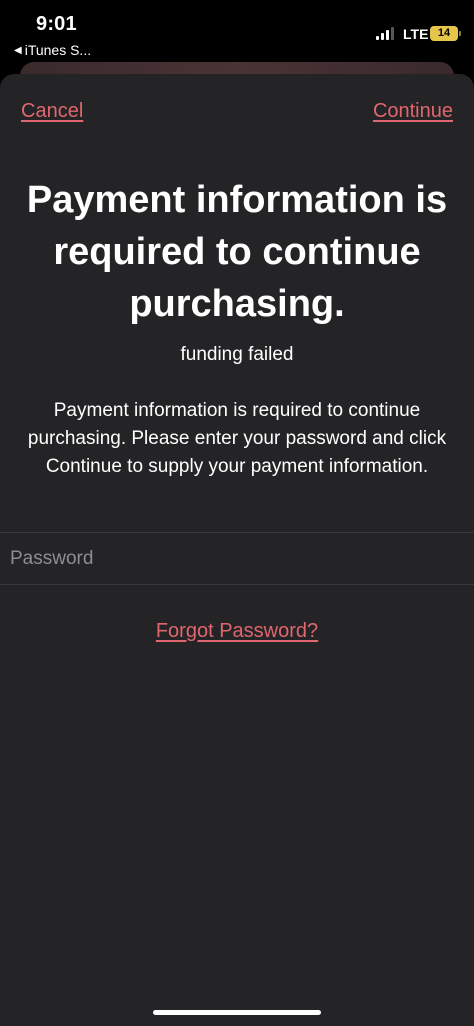 Image resolution: width=474 pixels, height=1026 pixels. What do you see at coordinates (237, 1012) in the screenshot?
I see `home-indicator` at bounding box center [237, 1012].